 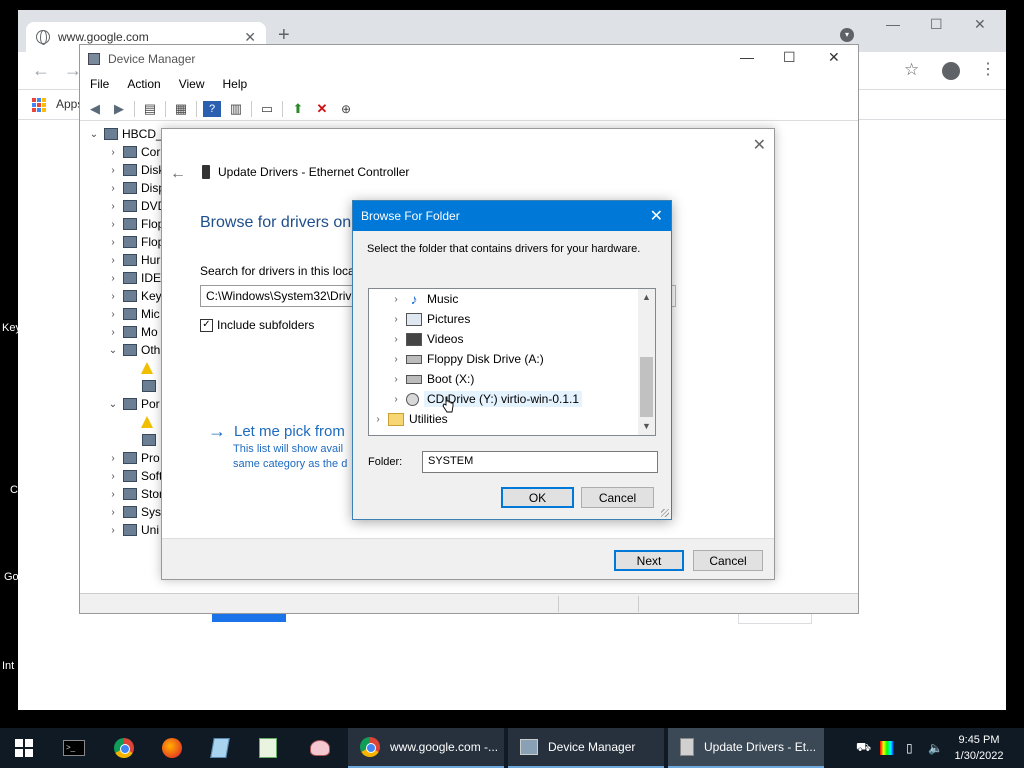 I want to click on next-button: Next, so click(x=649, y=560).